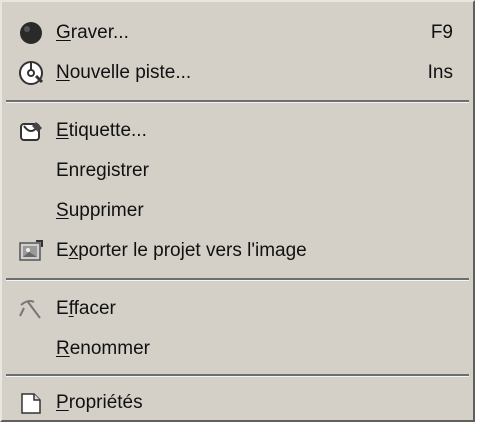 This screenshot has height=426, width=479. I want to click on new-track-icon, so click(31, 73).